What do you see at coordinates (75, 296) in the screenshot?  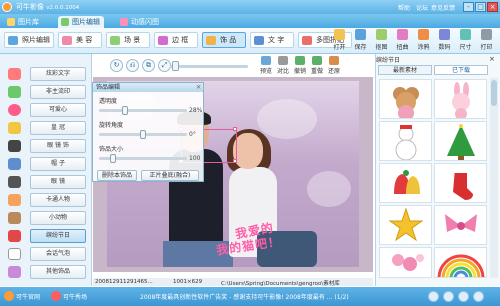 I see `show-link: 可牛秀场` at bounding box center [75, 296].